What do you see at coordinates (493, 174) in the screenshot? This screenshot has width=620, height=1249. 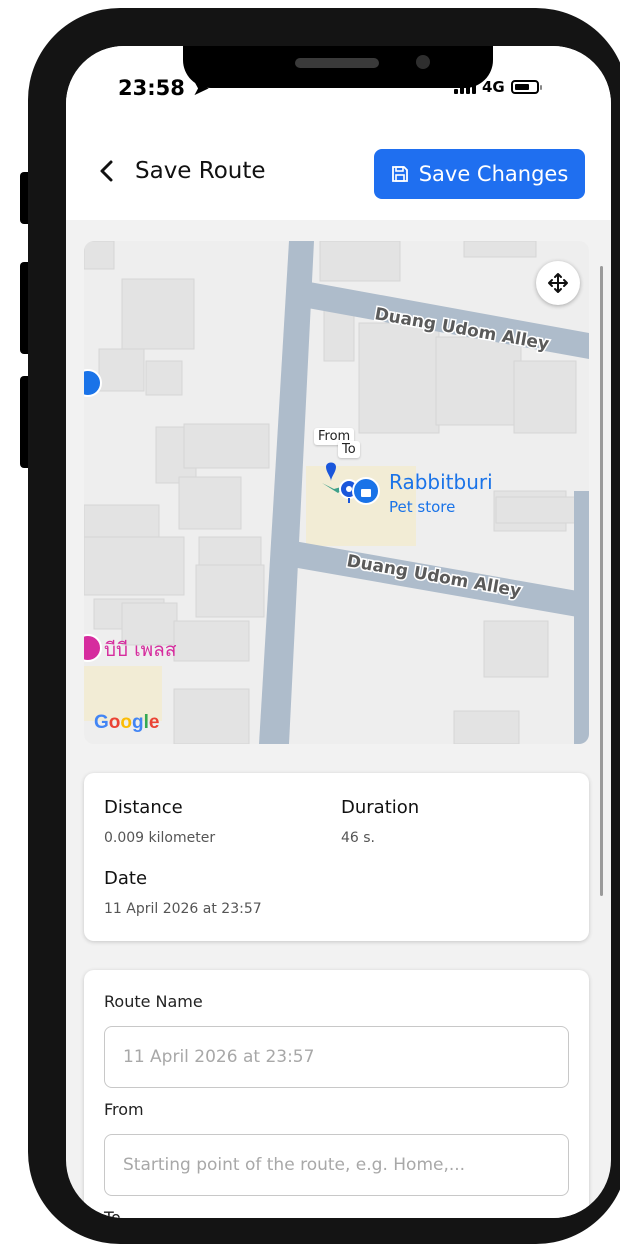 I see `save-changes-label: Save Changes` at bounding box center [493, 174].